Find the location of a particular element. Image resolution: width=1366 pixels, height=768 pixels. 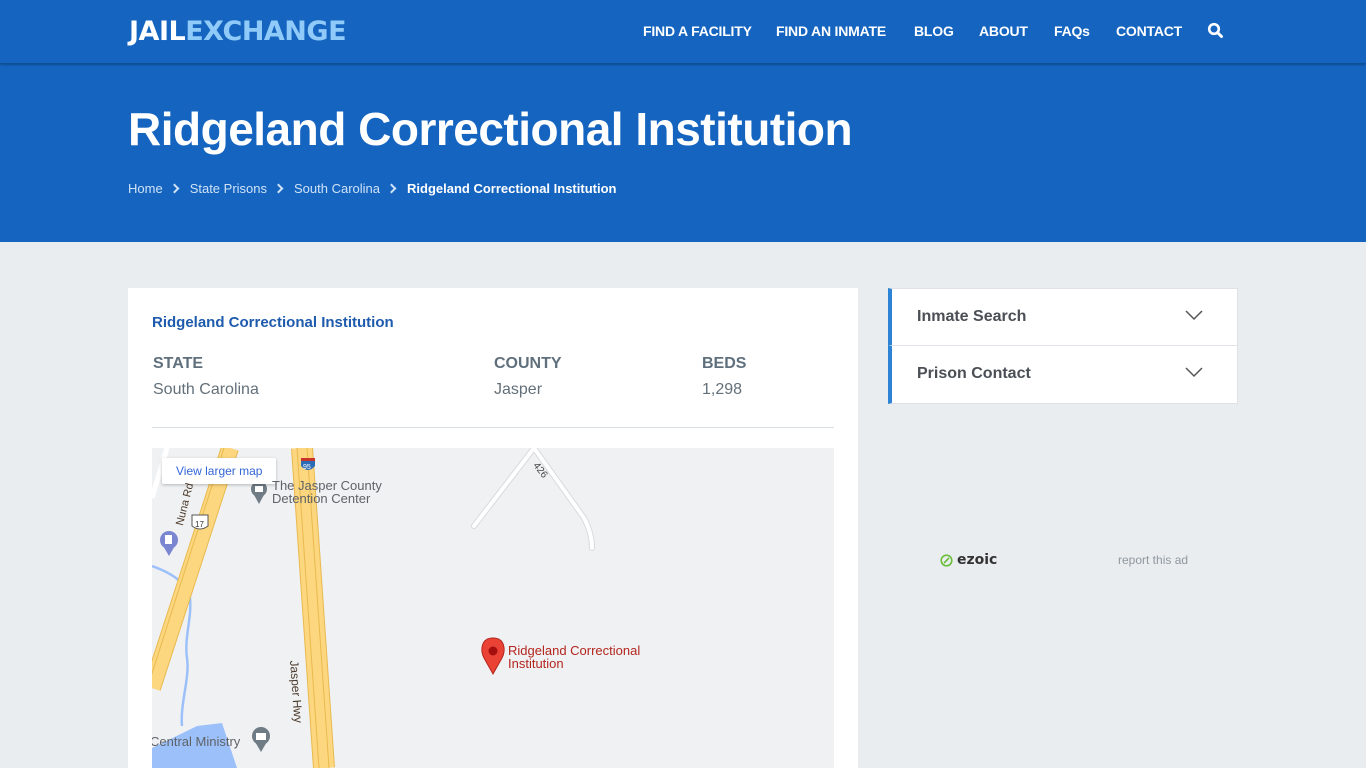

accordion-label: Prison Contact is located at coordinates (974, 373).